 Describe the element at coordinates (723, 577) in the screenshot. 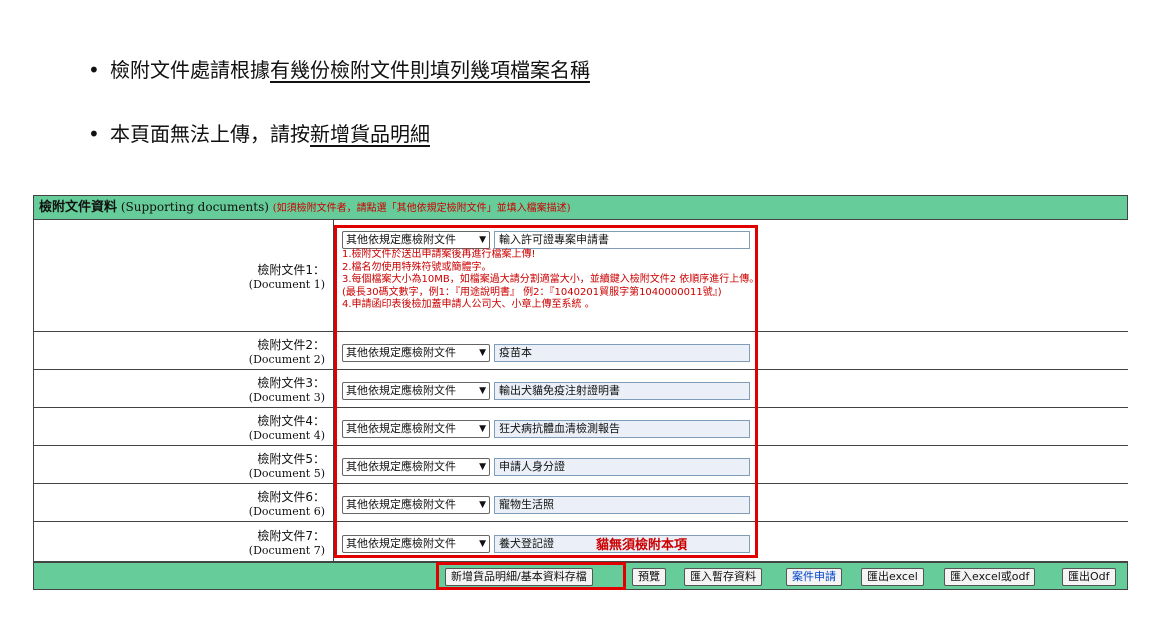

I see `import-draft-button: 匯入暫存資料` at that location.